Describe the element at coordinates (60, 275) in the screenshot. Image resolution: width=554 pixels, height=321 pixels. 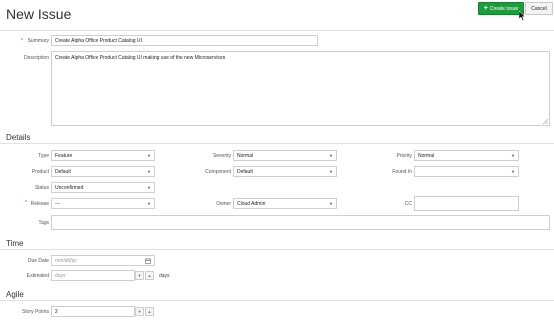
I see `estimated-placeholder: days` at that location.